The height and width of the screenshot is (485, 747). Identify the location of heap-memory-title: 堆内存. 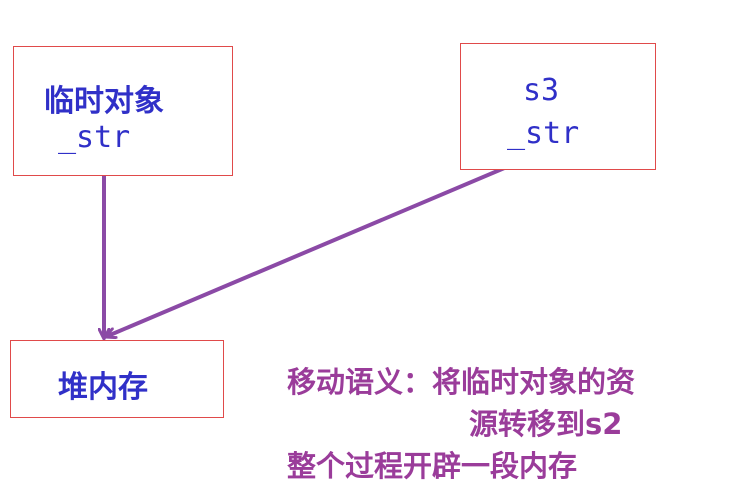
(103, 387).